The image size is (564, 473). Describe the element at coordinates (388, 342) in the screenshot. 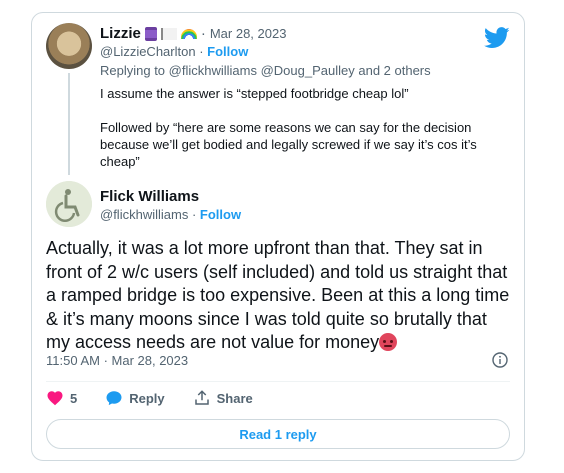

I see `angry-face-icon` at that location.